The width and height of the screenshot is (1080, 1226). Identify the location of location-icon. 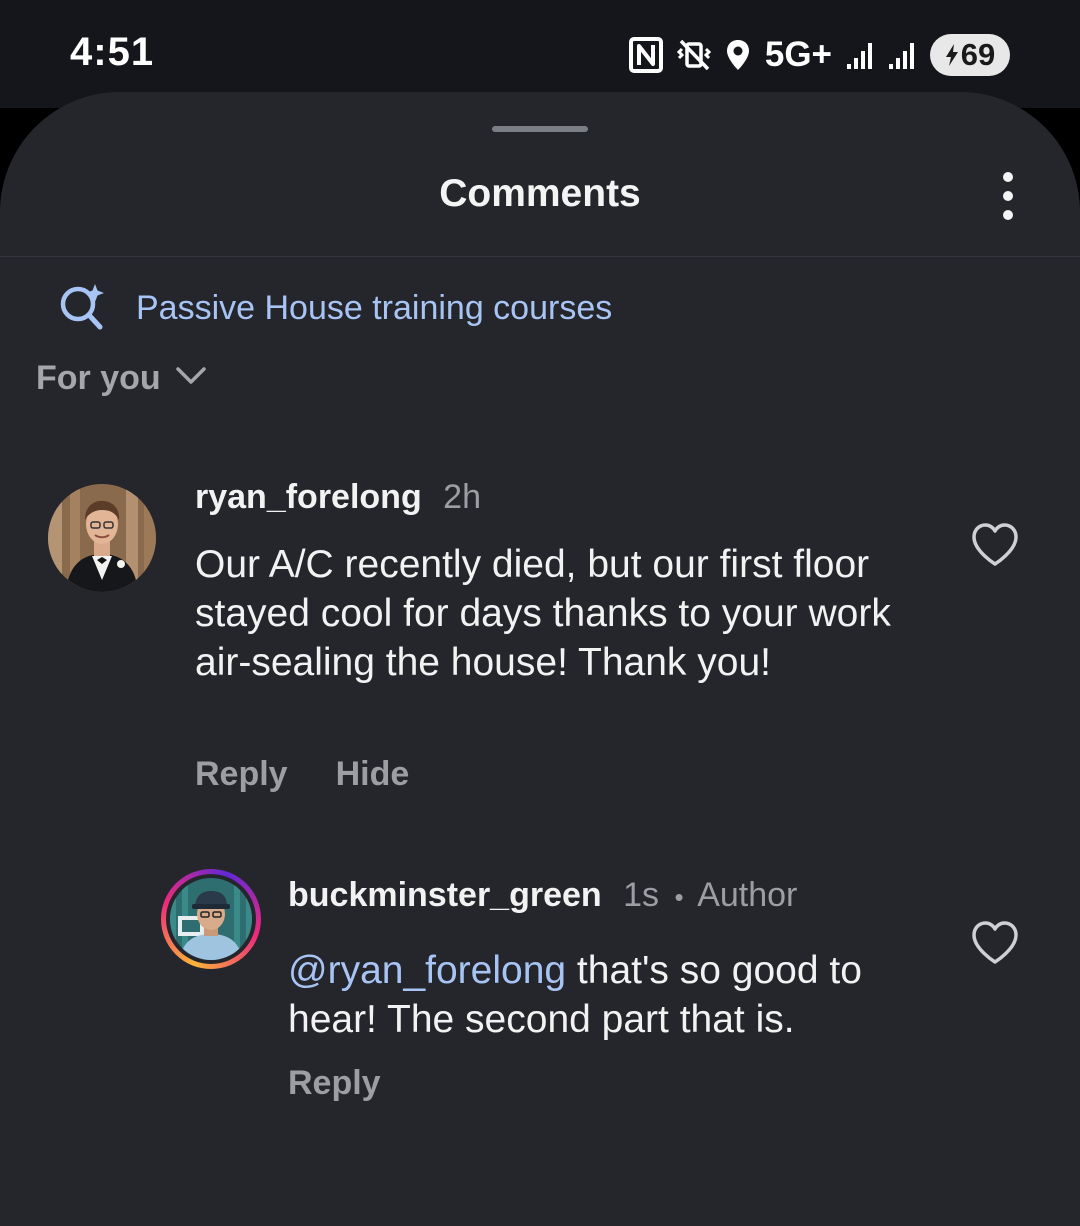
(738, 55).